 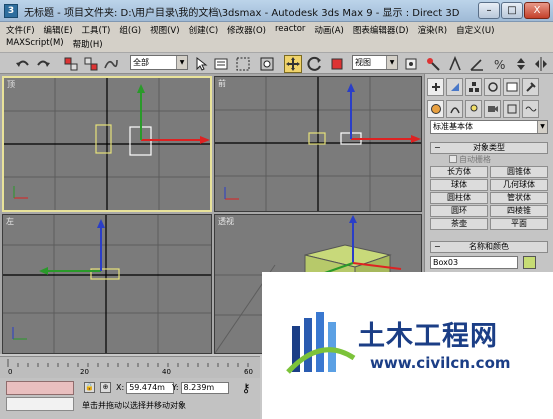 I want to click on timeline-tick: 40, so click(x=166, y=372).